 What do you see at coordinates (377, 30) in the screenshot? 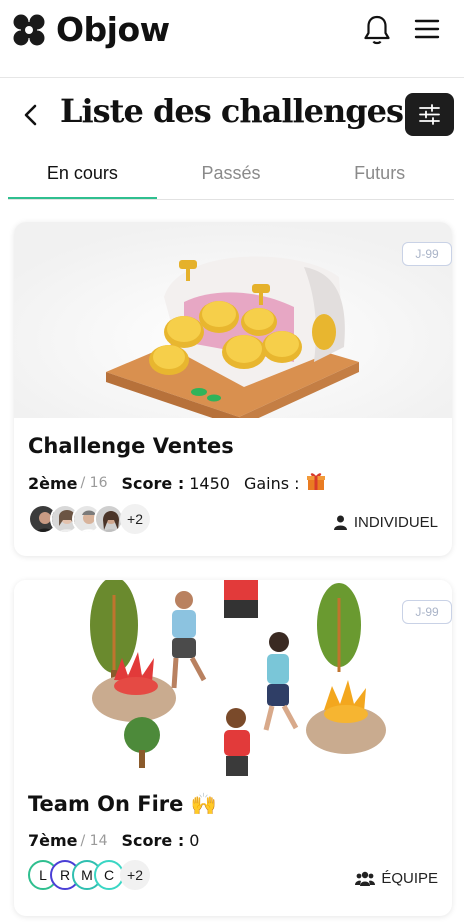
I see `notifications-bell-icon` at bounding box center [377, 30].